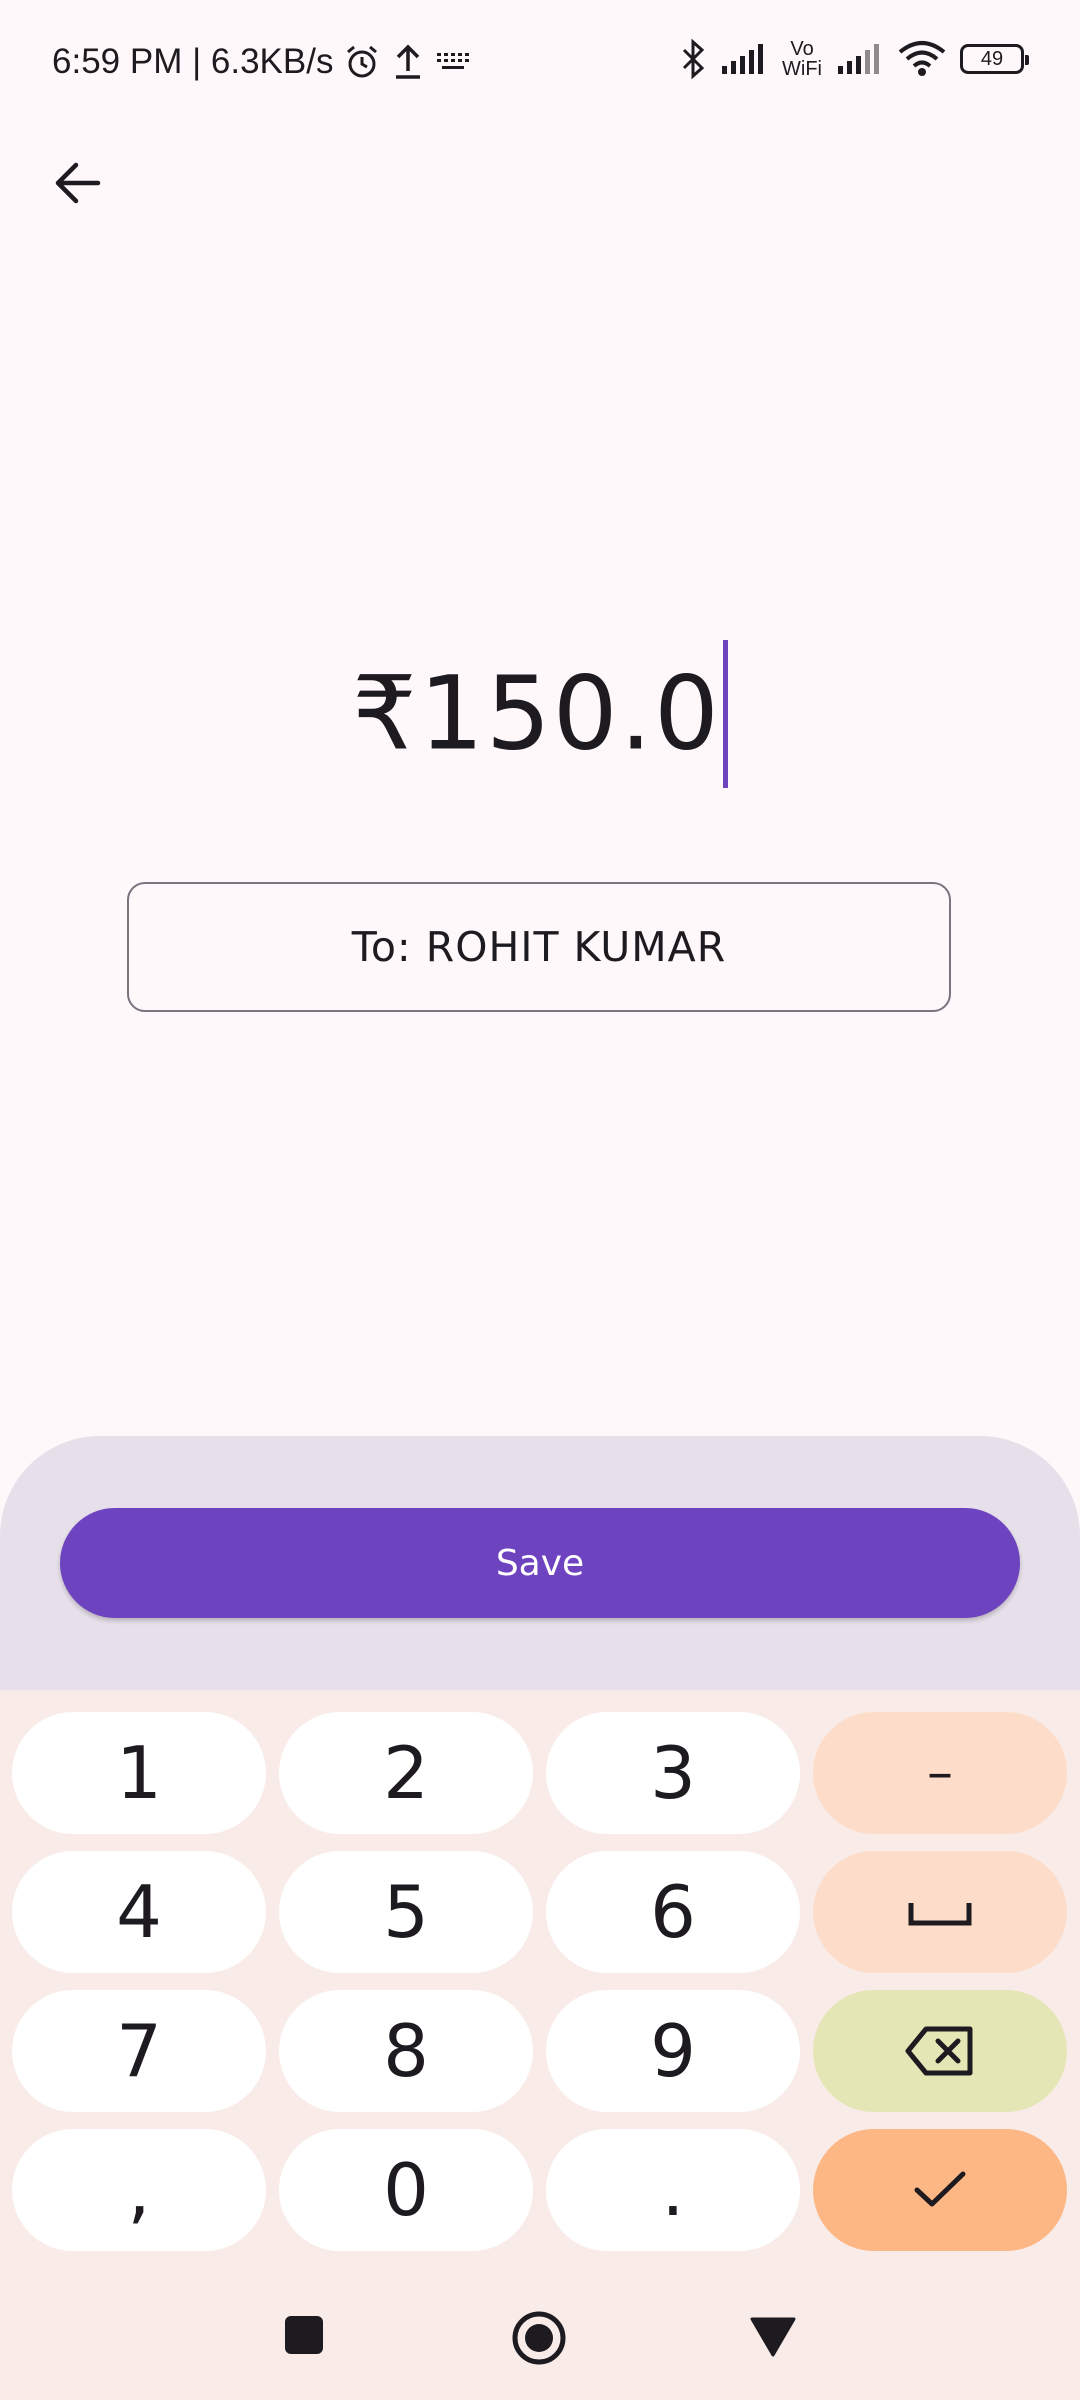 The image size is (1080, 2400). I want to click on key-2: 2, so click(406, 1773).